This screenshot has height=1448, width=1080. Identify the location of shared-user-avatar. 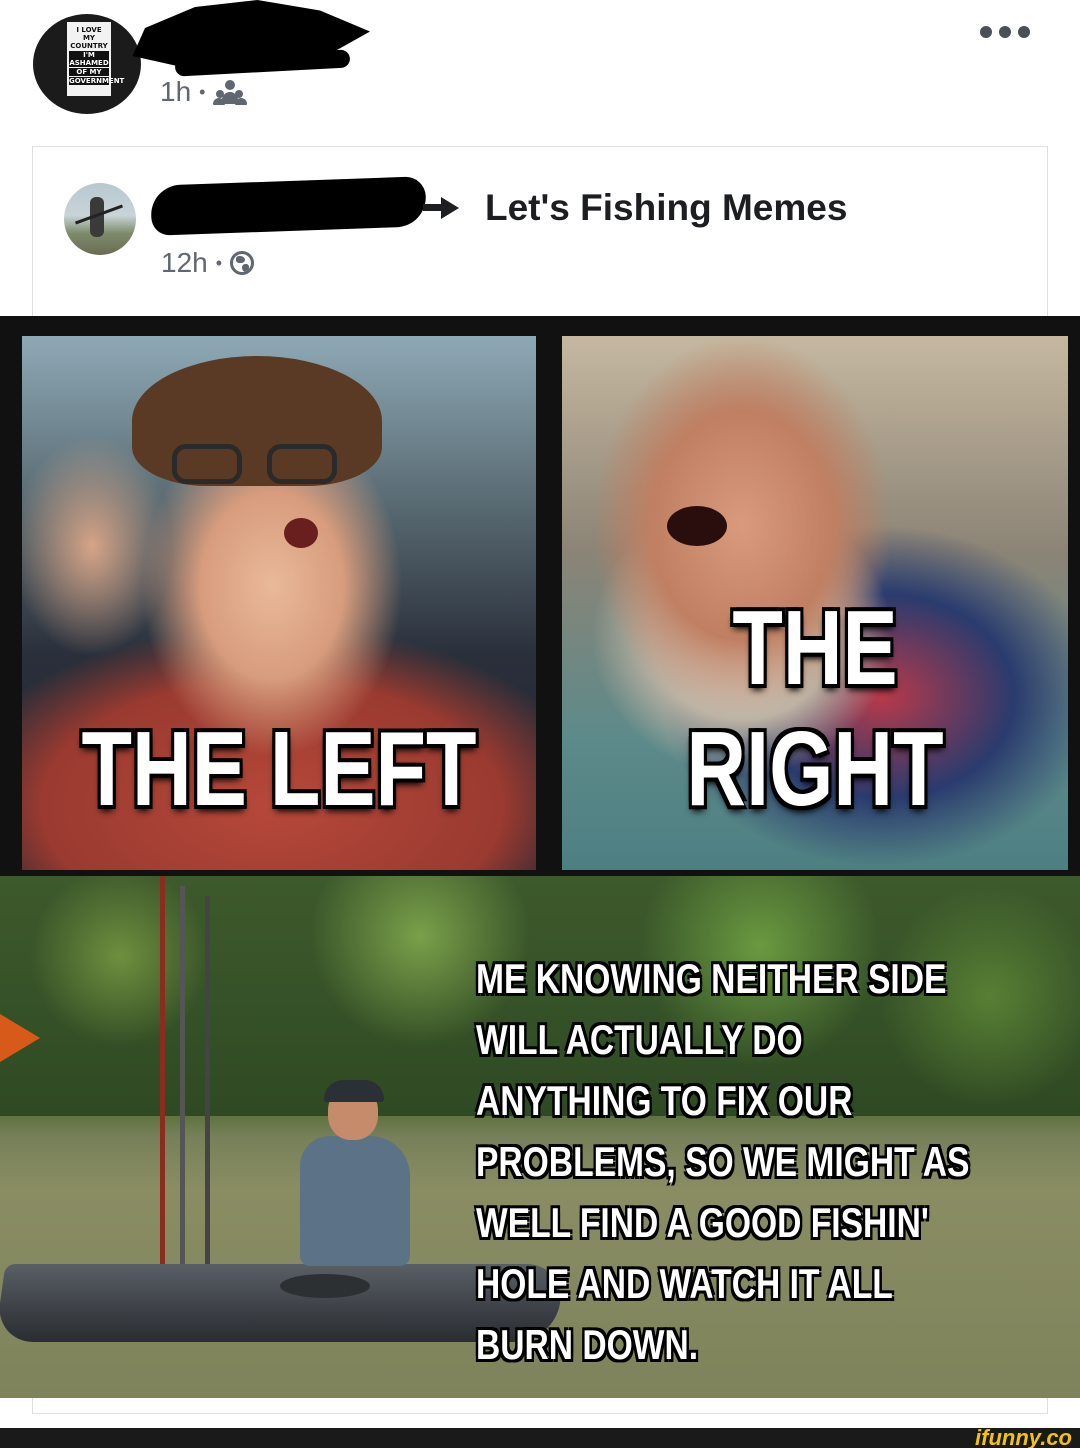
(100, 219).